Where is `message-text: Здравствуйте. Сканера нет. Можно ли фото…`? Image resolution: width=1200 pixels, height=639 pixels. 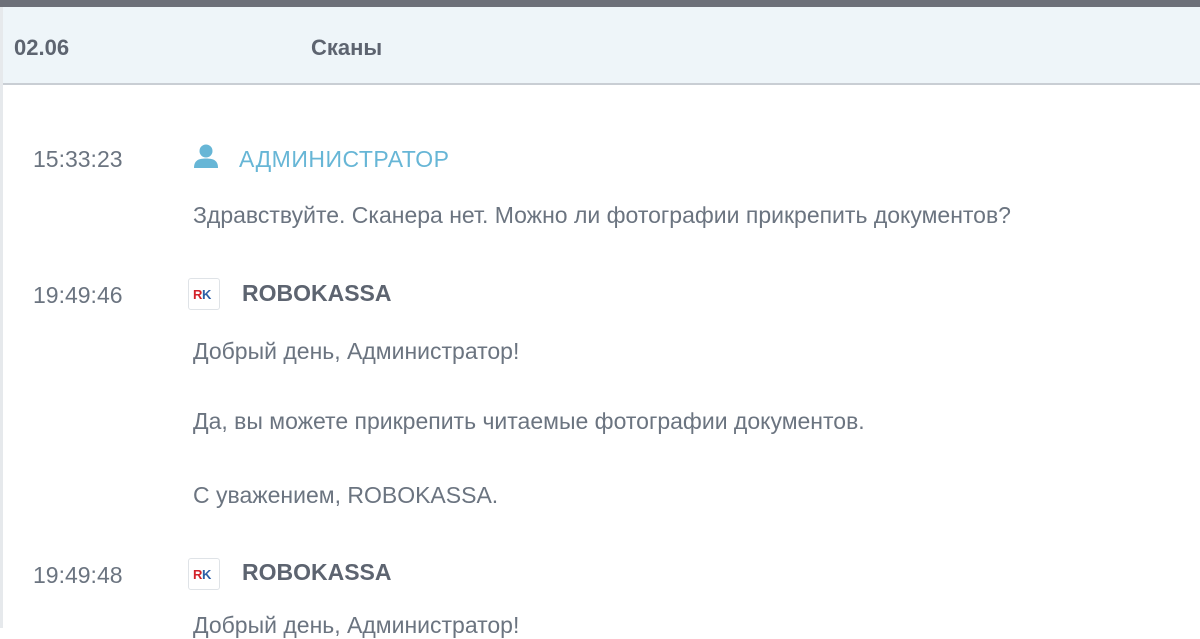 message-text: Здравствуйте. Сканера нет. Можно ли фото… is located at coordinates (602, 215).